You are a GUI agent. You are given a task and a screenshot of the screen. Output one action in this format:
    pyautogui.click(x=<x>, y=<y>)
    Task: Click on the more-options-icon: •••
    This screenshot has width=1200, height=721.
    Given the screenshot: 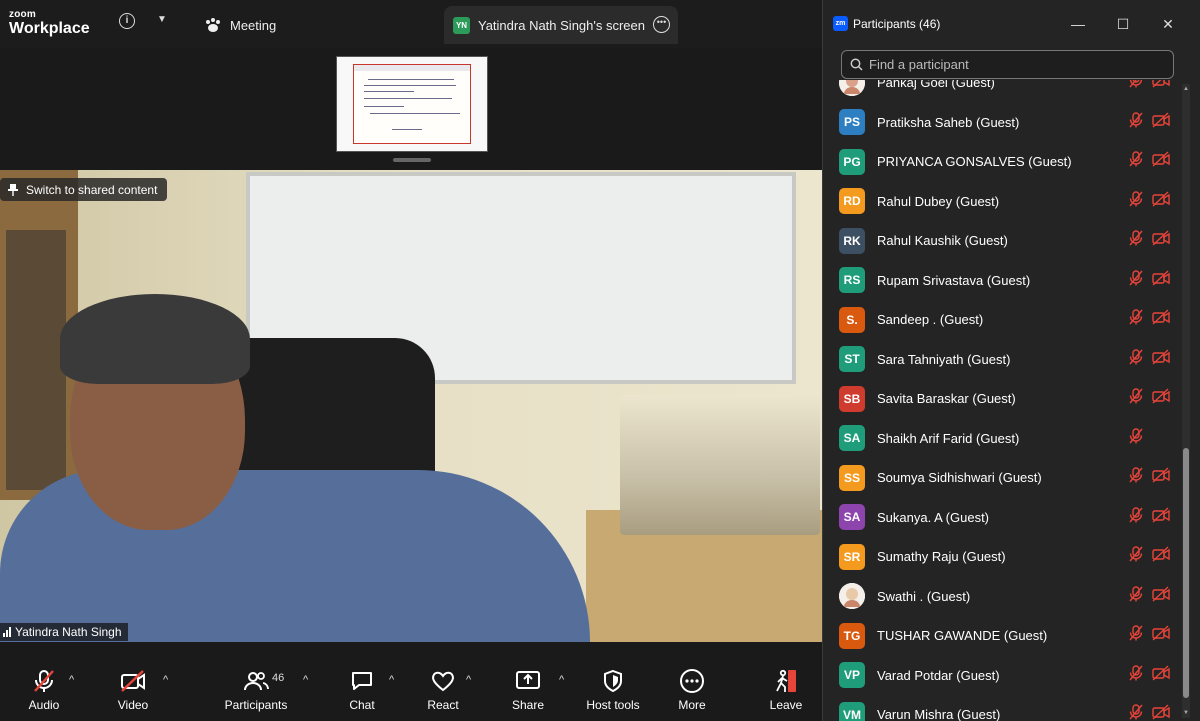 What is the action you would take?
    pyautogui.click(x=661, y=24)
    